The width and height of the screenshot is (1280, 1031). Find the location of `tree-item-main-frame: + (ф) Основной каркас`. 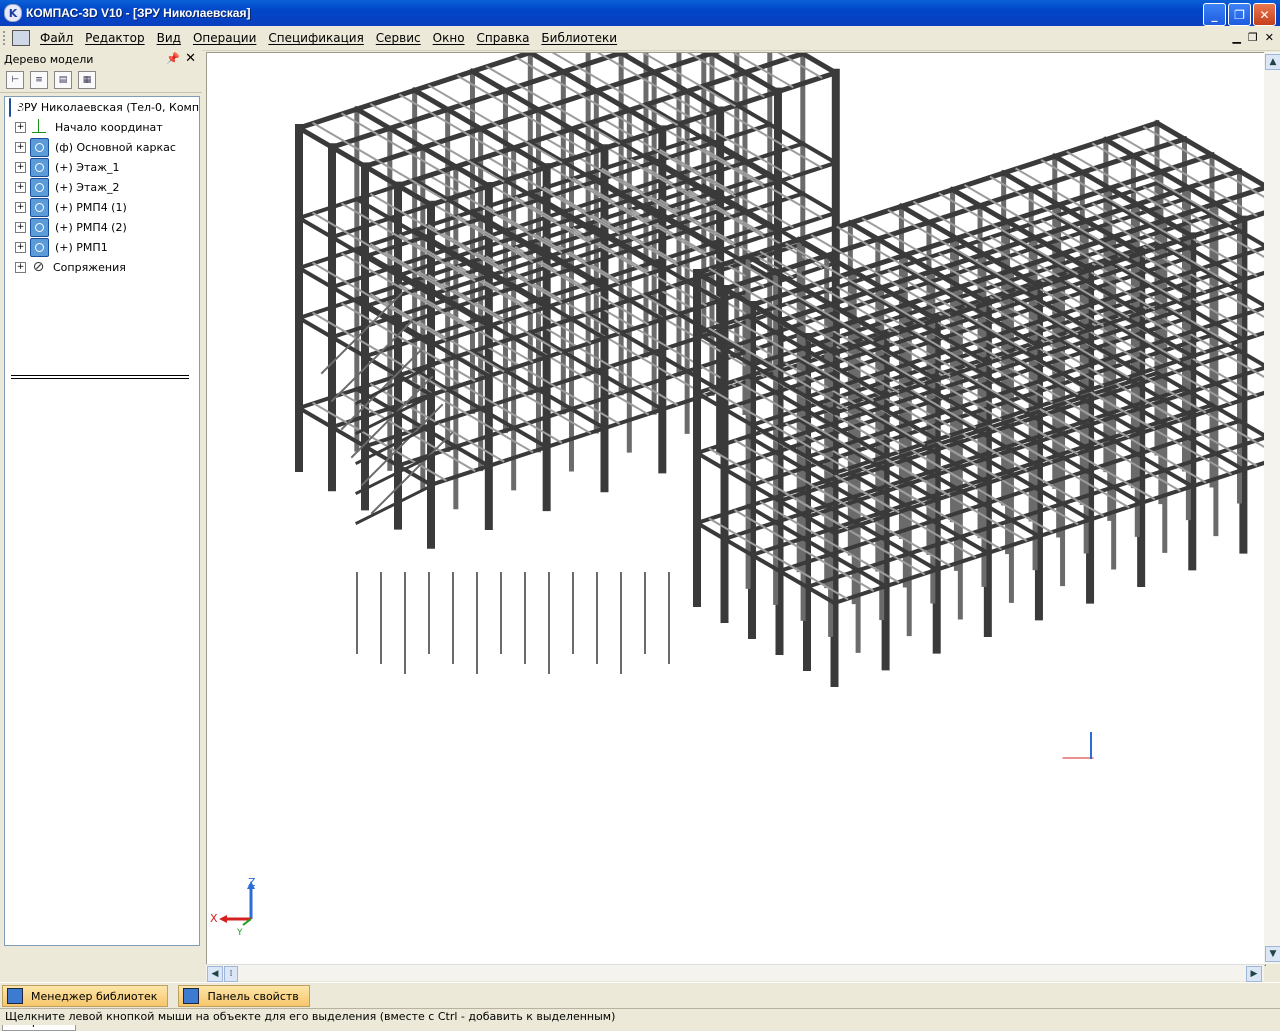

tree-item-main-frame: + (ф) Основной каркас is located at coordinates (102, 147).